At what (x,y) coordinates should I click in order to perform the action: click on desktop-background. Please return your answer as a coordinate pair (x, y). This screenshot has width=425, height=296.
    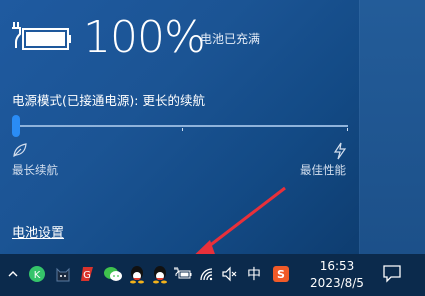
    Looking at the image, I should click on (392, 127).